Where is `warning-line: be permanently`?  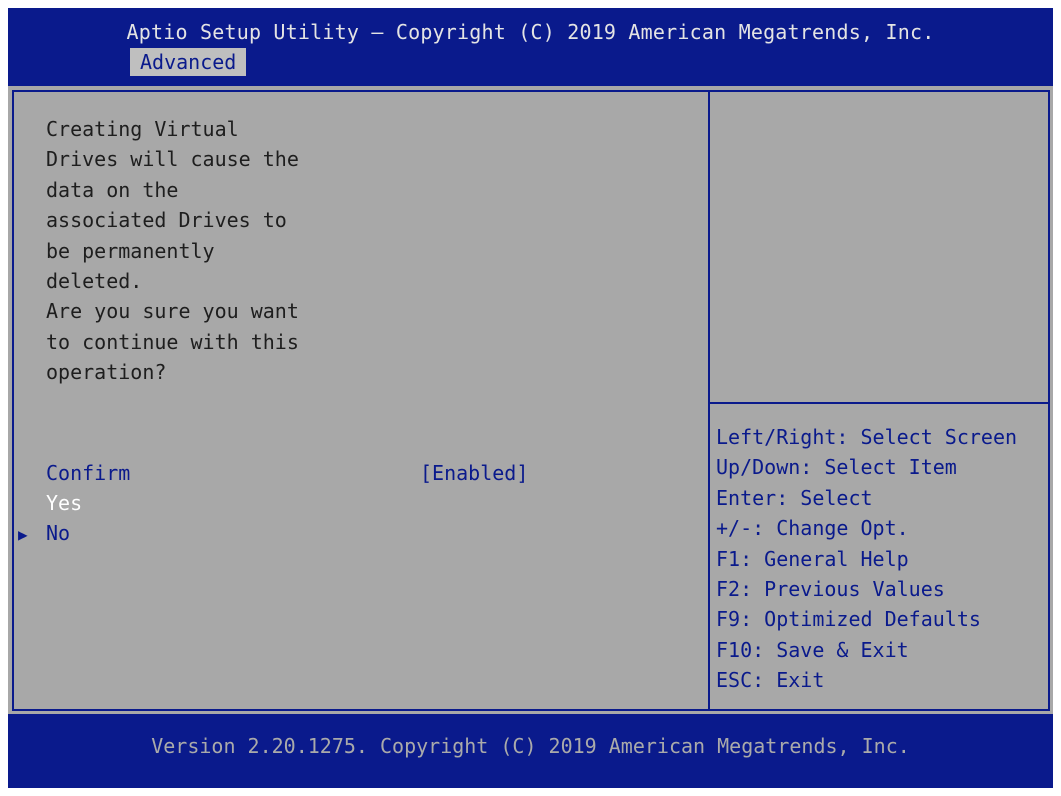 warning-line: be permanently is located at coordinates (130, 250).